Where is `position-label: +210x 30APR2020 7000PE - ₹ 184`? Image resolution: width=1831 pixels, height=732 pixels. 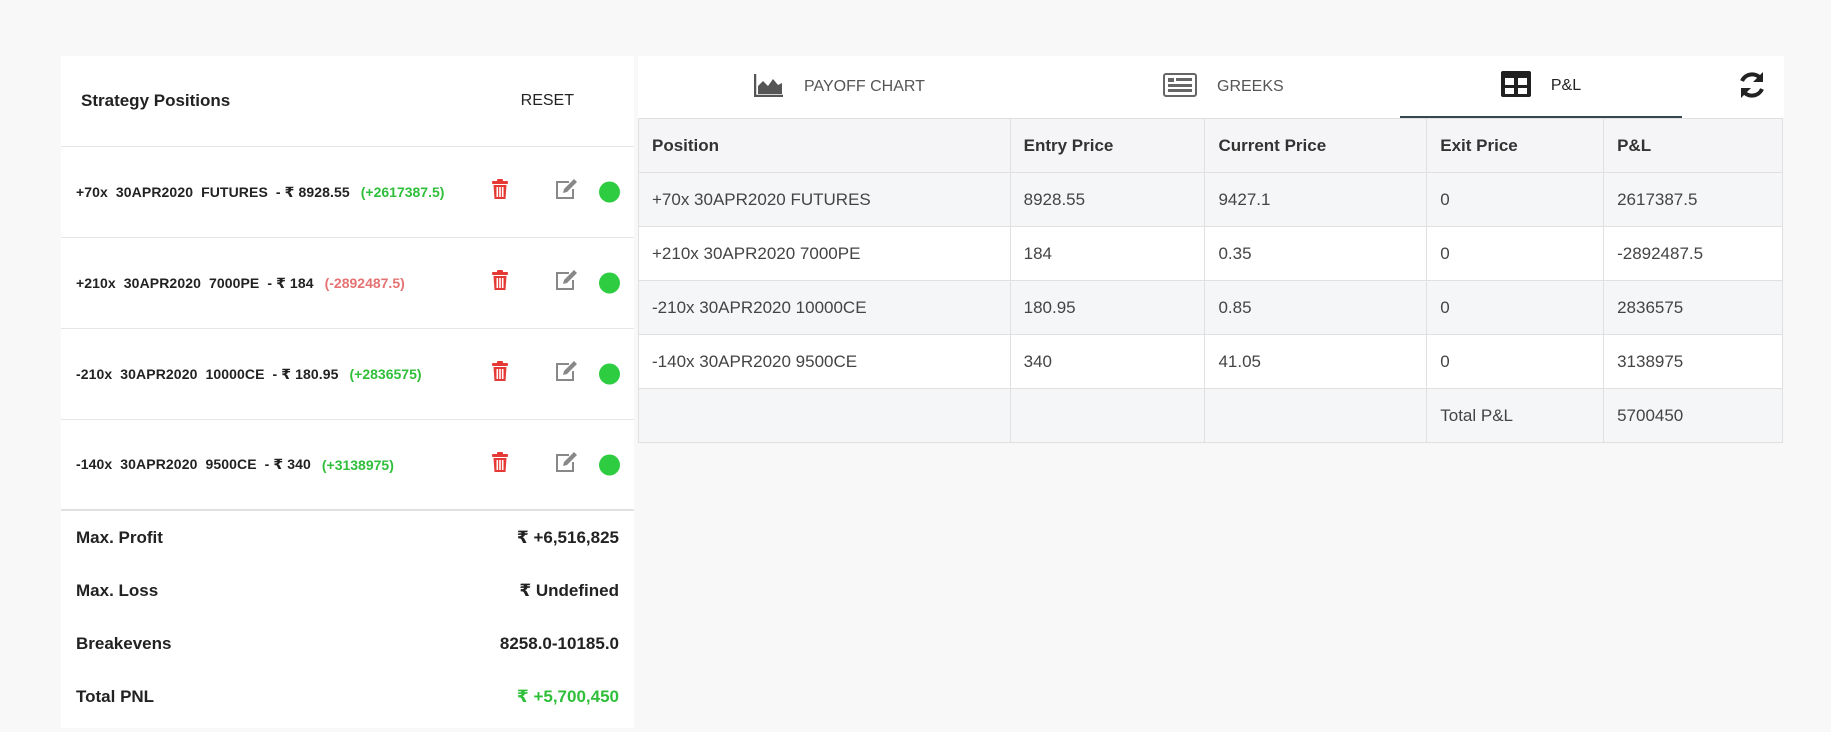 position-label: +210x 30APR2020 7000PE - ₹ 184 is located at coordinates (195, 282).